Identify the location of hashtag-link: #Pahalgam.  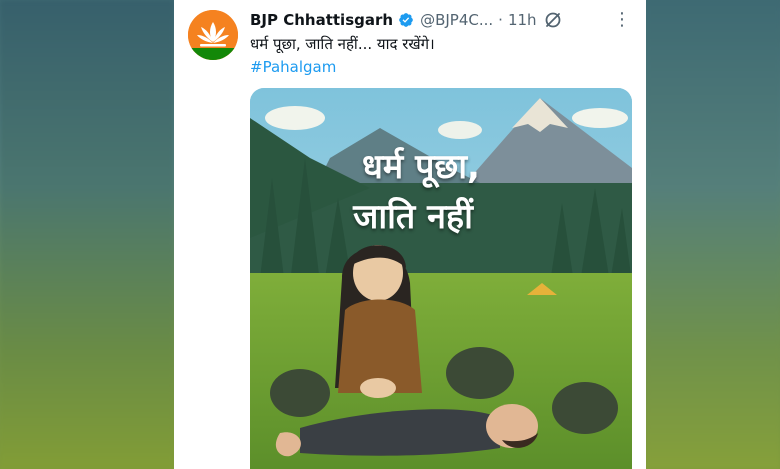
(293, 67).